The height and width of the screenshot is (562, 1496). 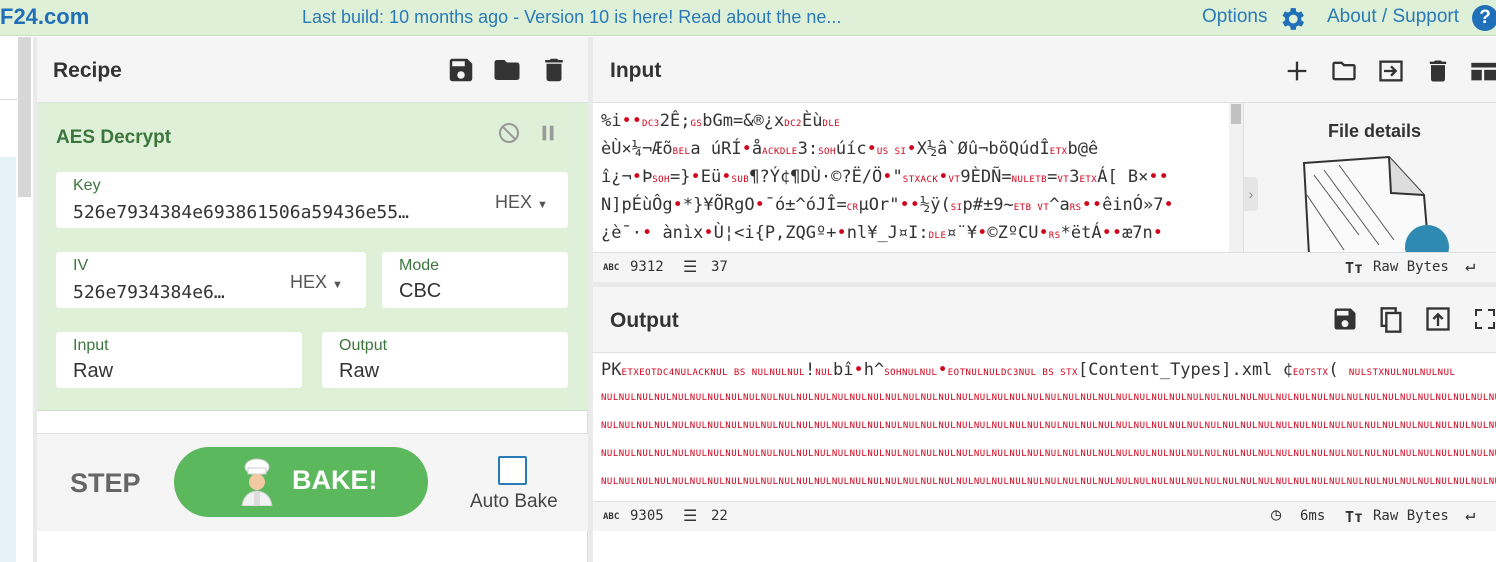 What do you see at coordinates (301, 482) in the screenshot?
I see `bake-button: BAKE!` at bounding box center [301, 482].